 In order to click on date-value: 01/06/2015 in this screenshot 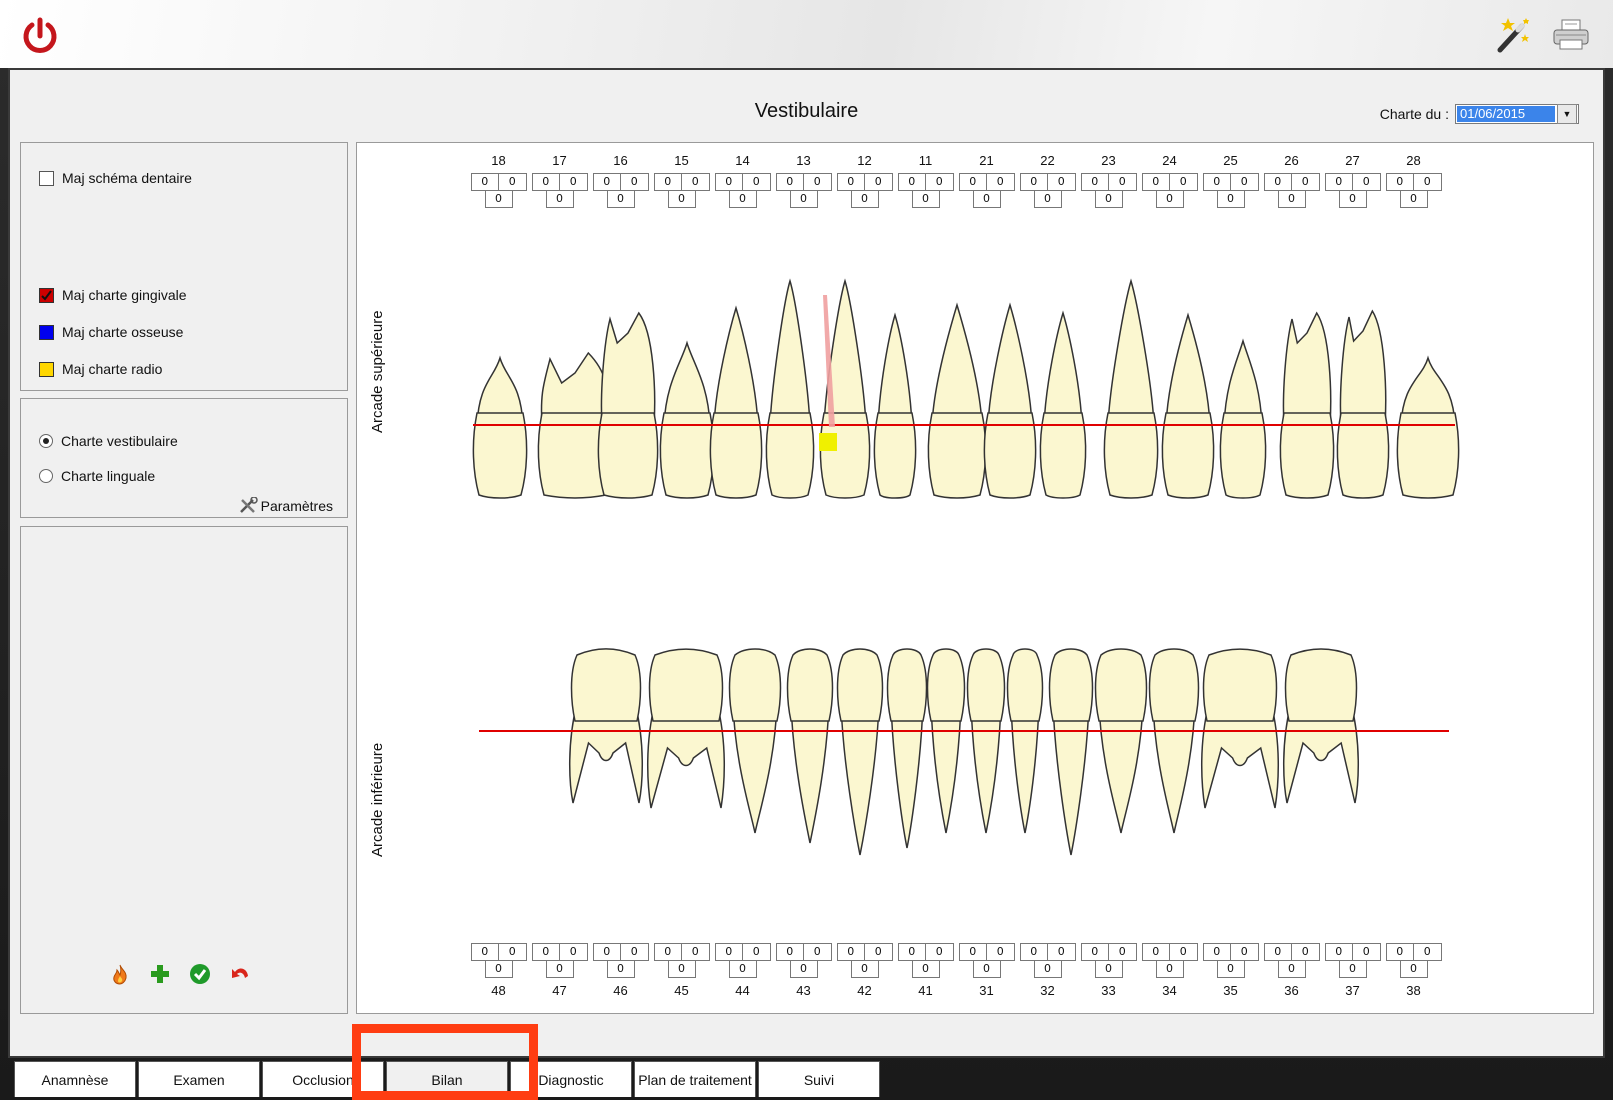, I will do `click(1506, 114)`.